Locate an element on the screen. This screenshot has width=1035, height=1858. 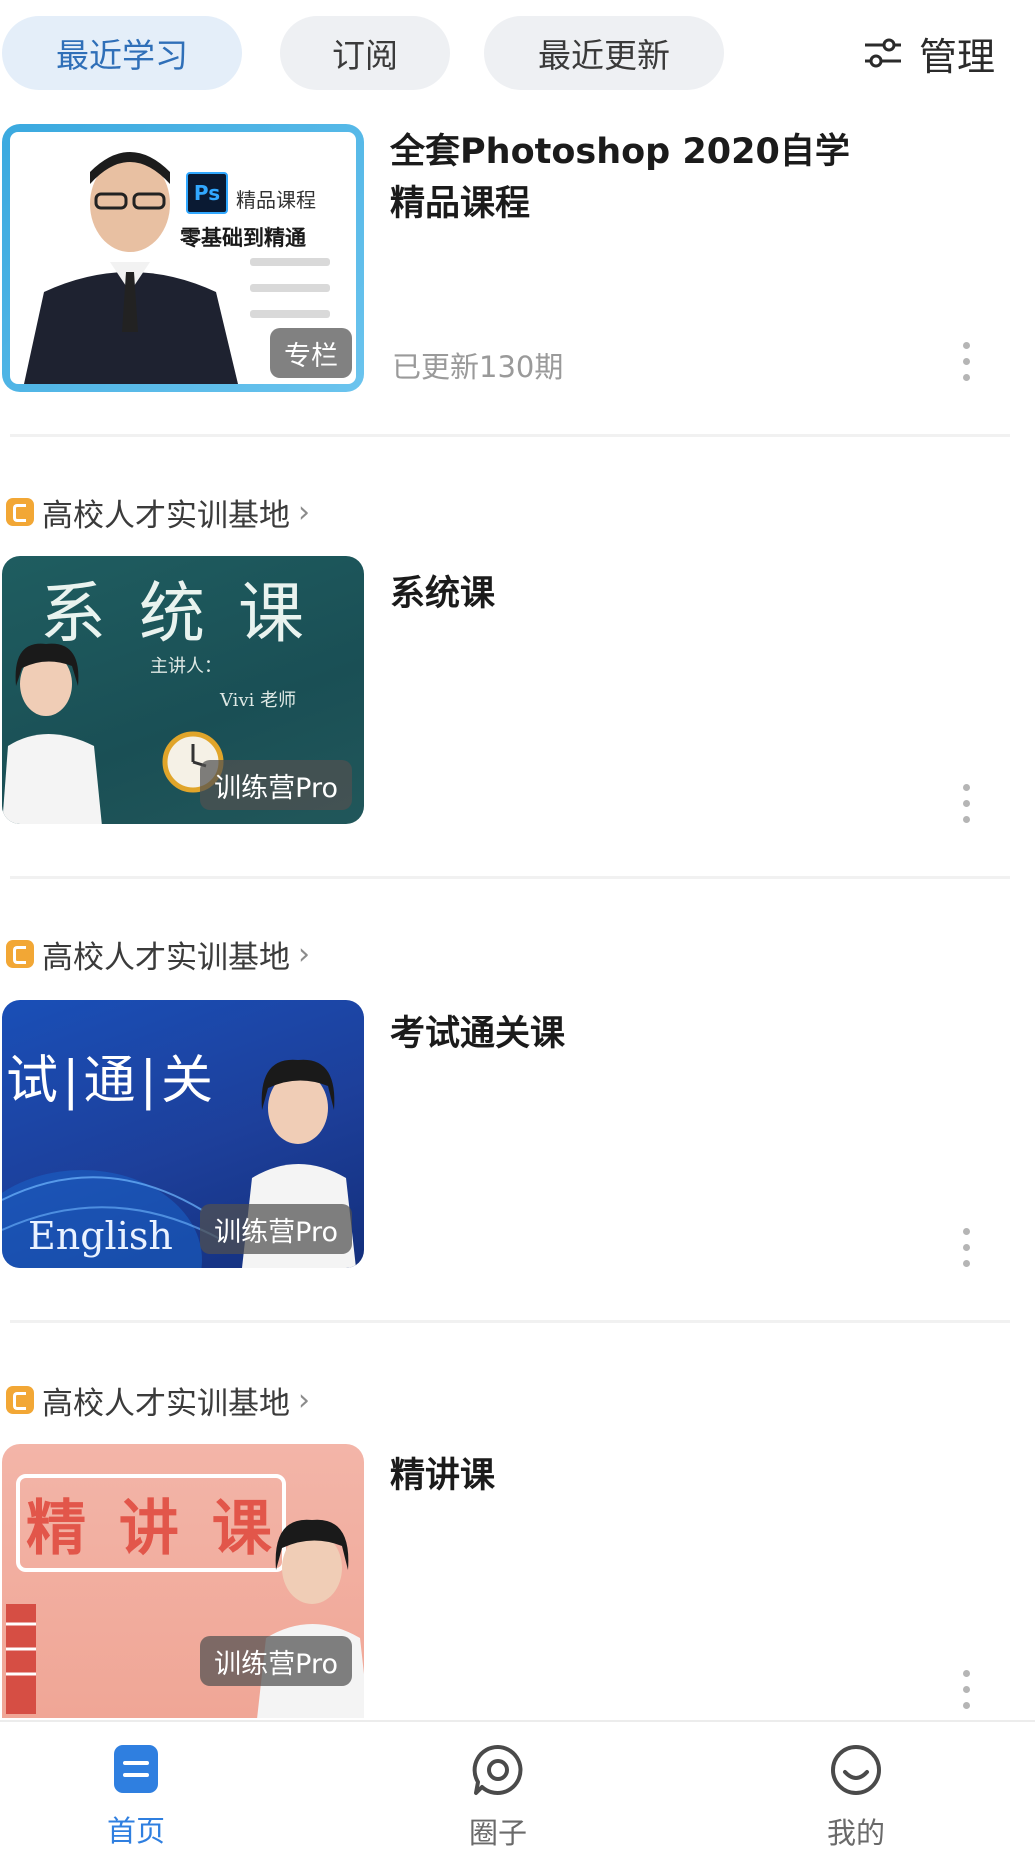
tab-recent-updates: 最近更新 is located at coordinates (604, 53).